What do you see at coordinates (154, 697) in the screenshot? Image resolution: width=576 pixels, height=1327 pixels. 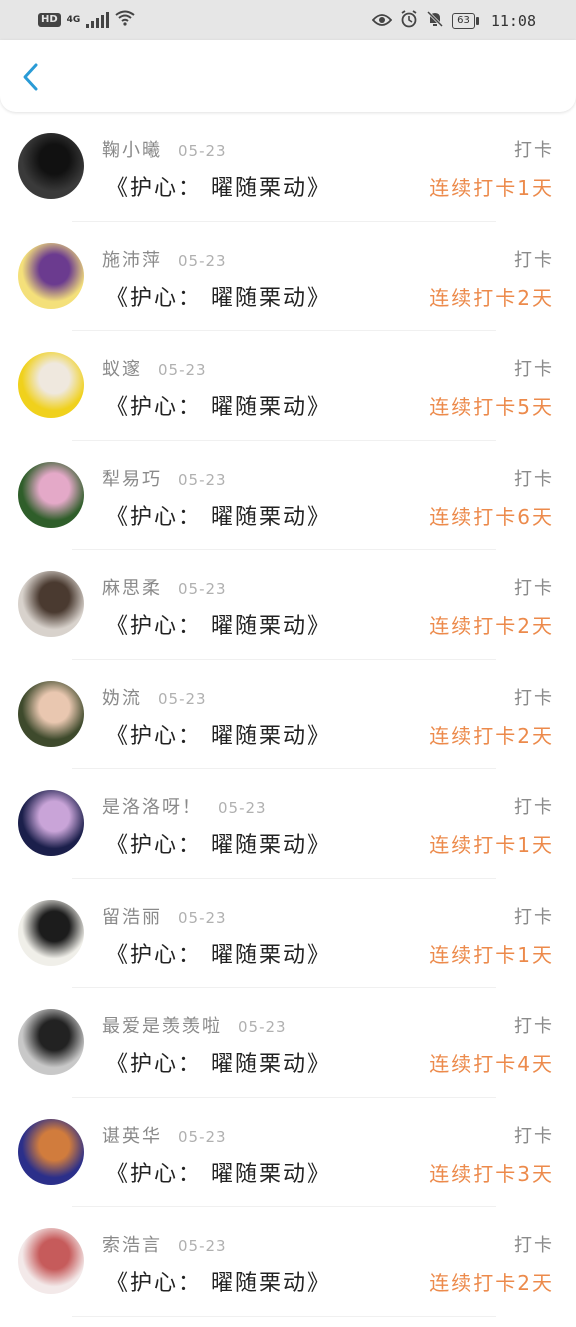 I see `user-name: 妫流 05-23` at bounding box center [154, 697].